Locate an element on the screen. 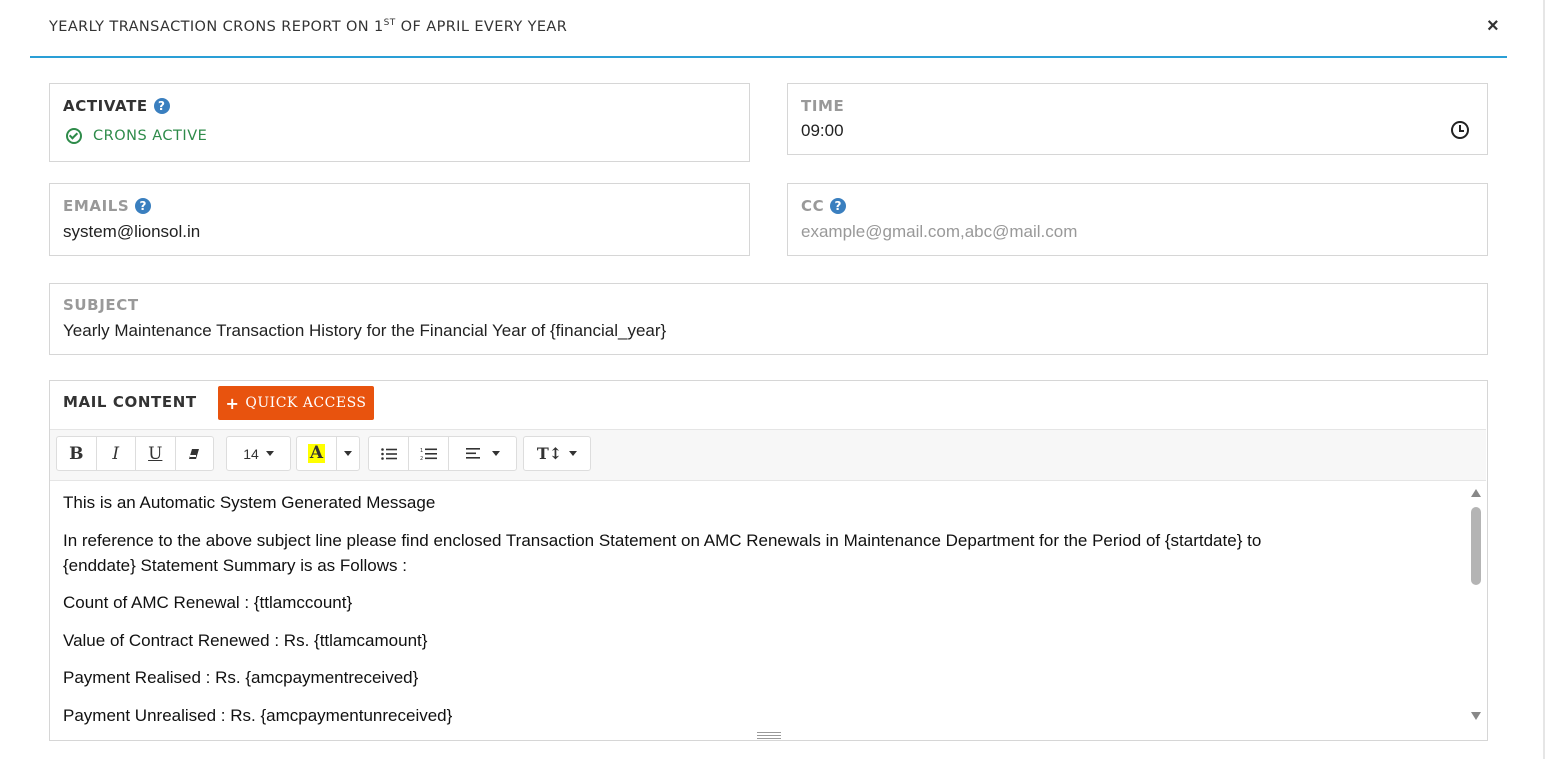  align-dropdown is located at coordinates (482, 453).